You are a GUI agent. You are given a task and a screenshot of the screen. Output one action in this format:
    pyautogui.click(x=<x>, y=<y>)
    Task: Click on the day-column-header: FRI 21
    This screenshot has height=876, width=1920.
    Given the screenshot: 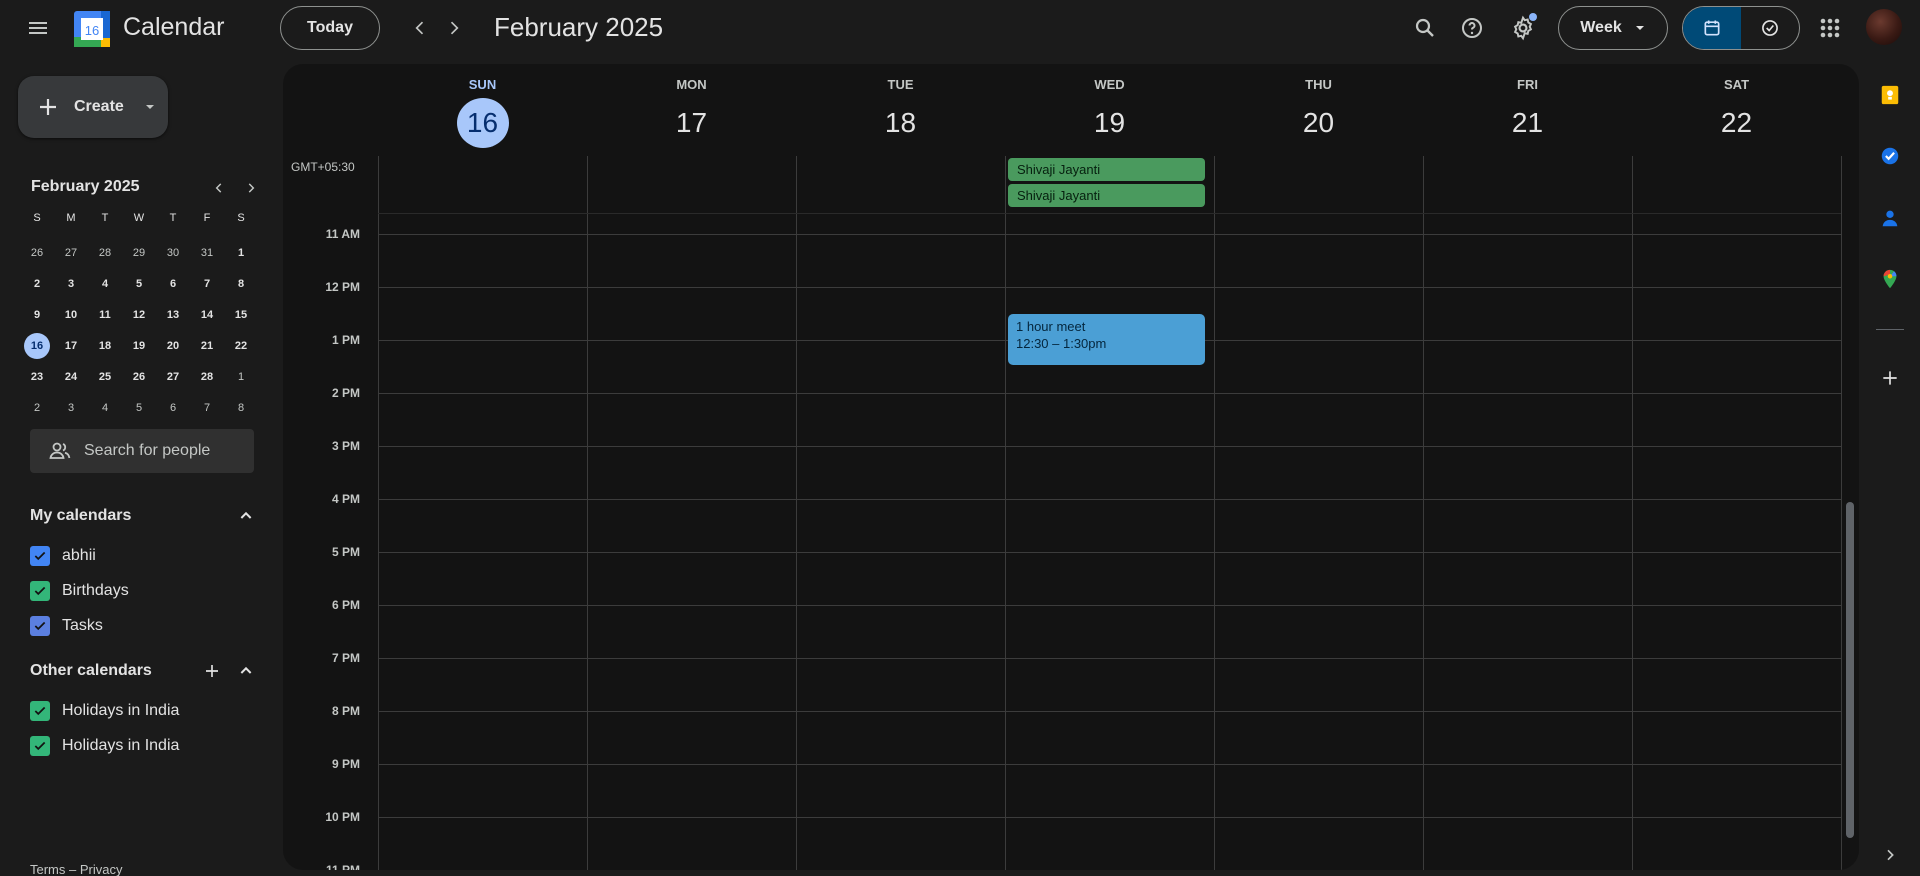 What is the action you would take?
    pyautogui.click(x=1527, y=110)
    